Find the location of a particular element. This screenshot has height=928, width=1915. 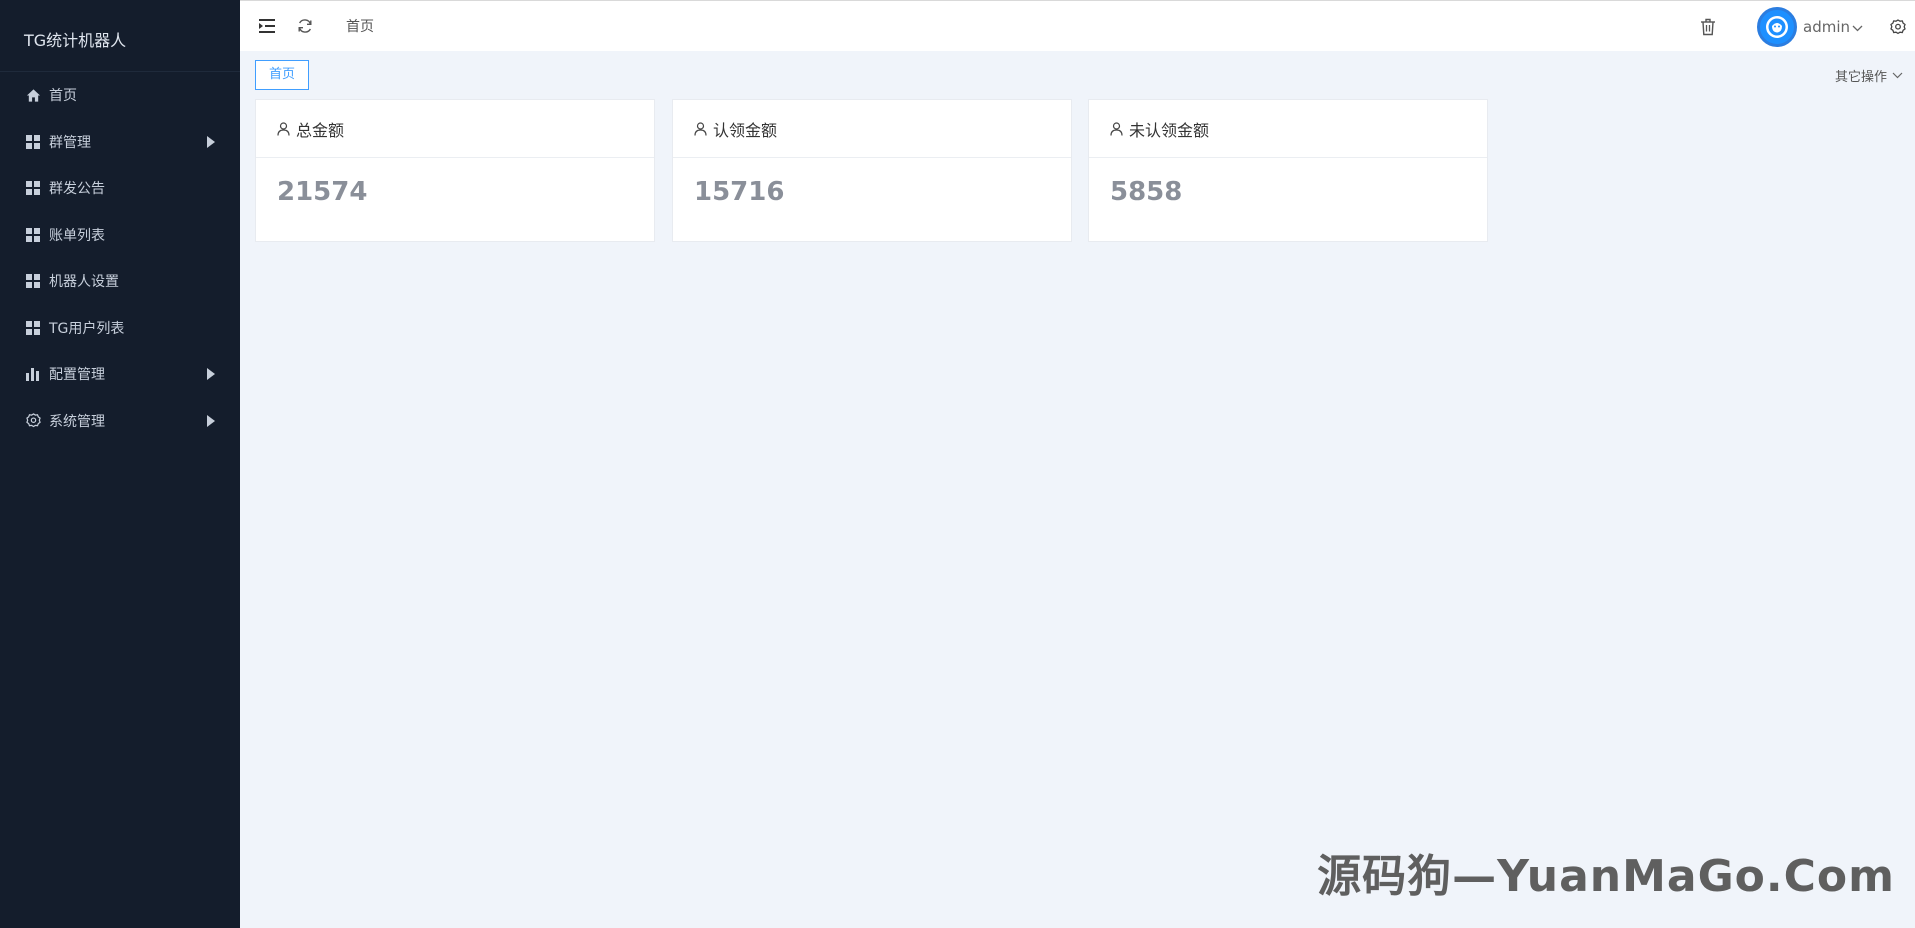

sidebar-item-label: 系统管理 is located at coordinates (77, 421).